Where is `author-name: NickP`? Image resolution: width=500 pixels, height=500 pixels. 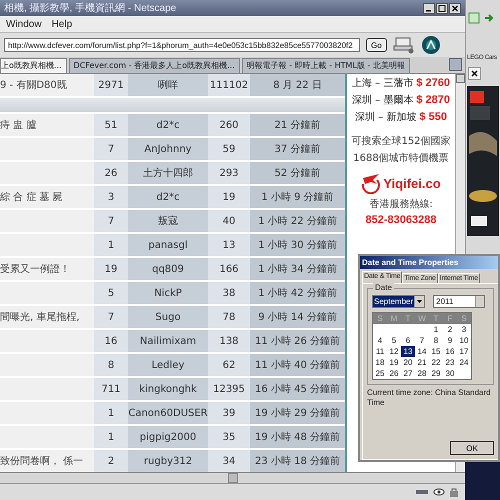
author-name: NickP is located at coordinates (168, 293).